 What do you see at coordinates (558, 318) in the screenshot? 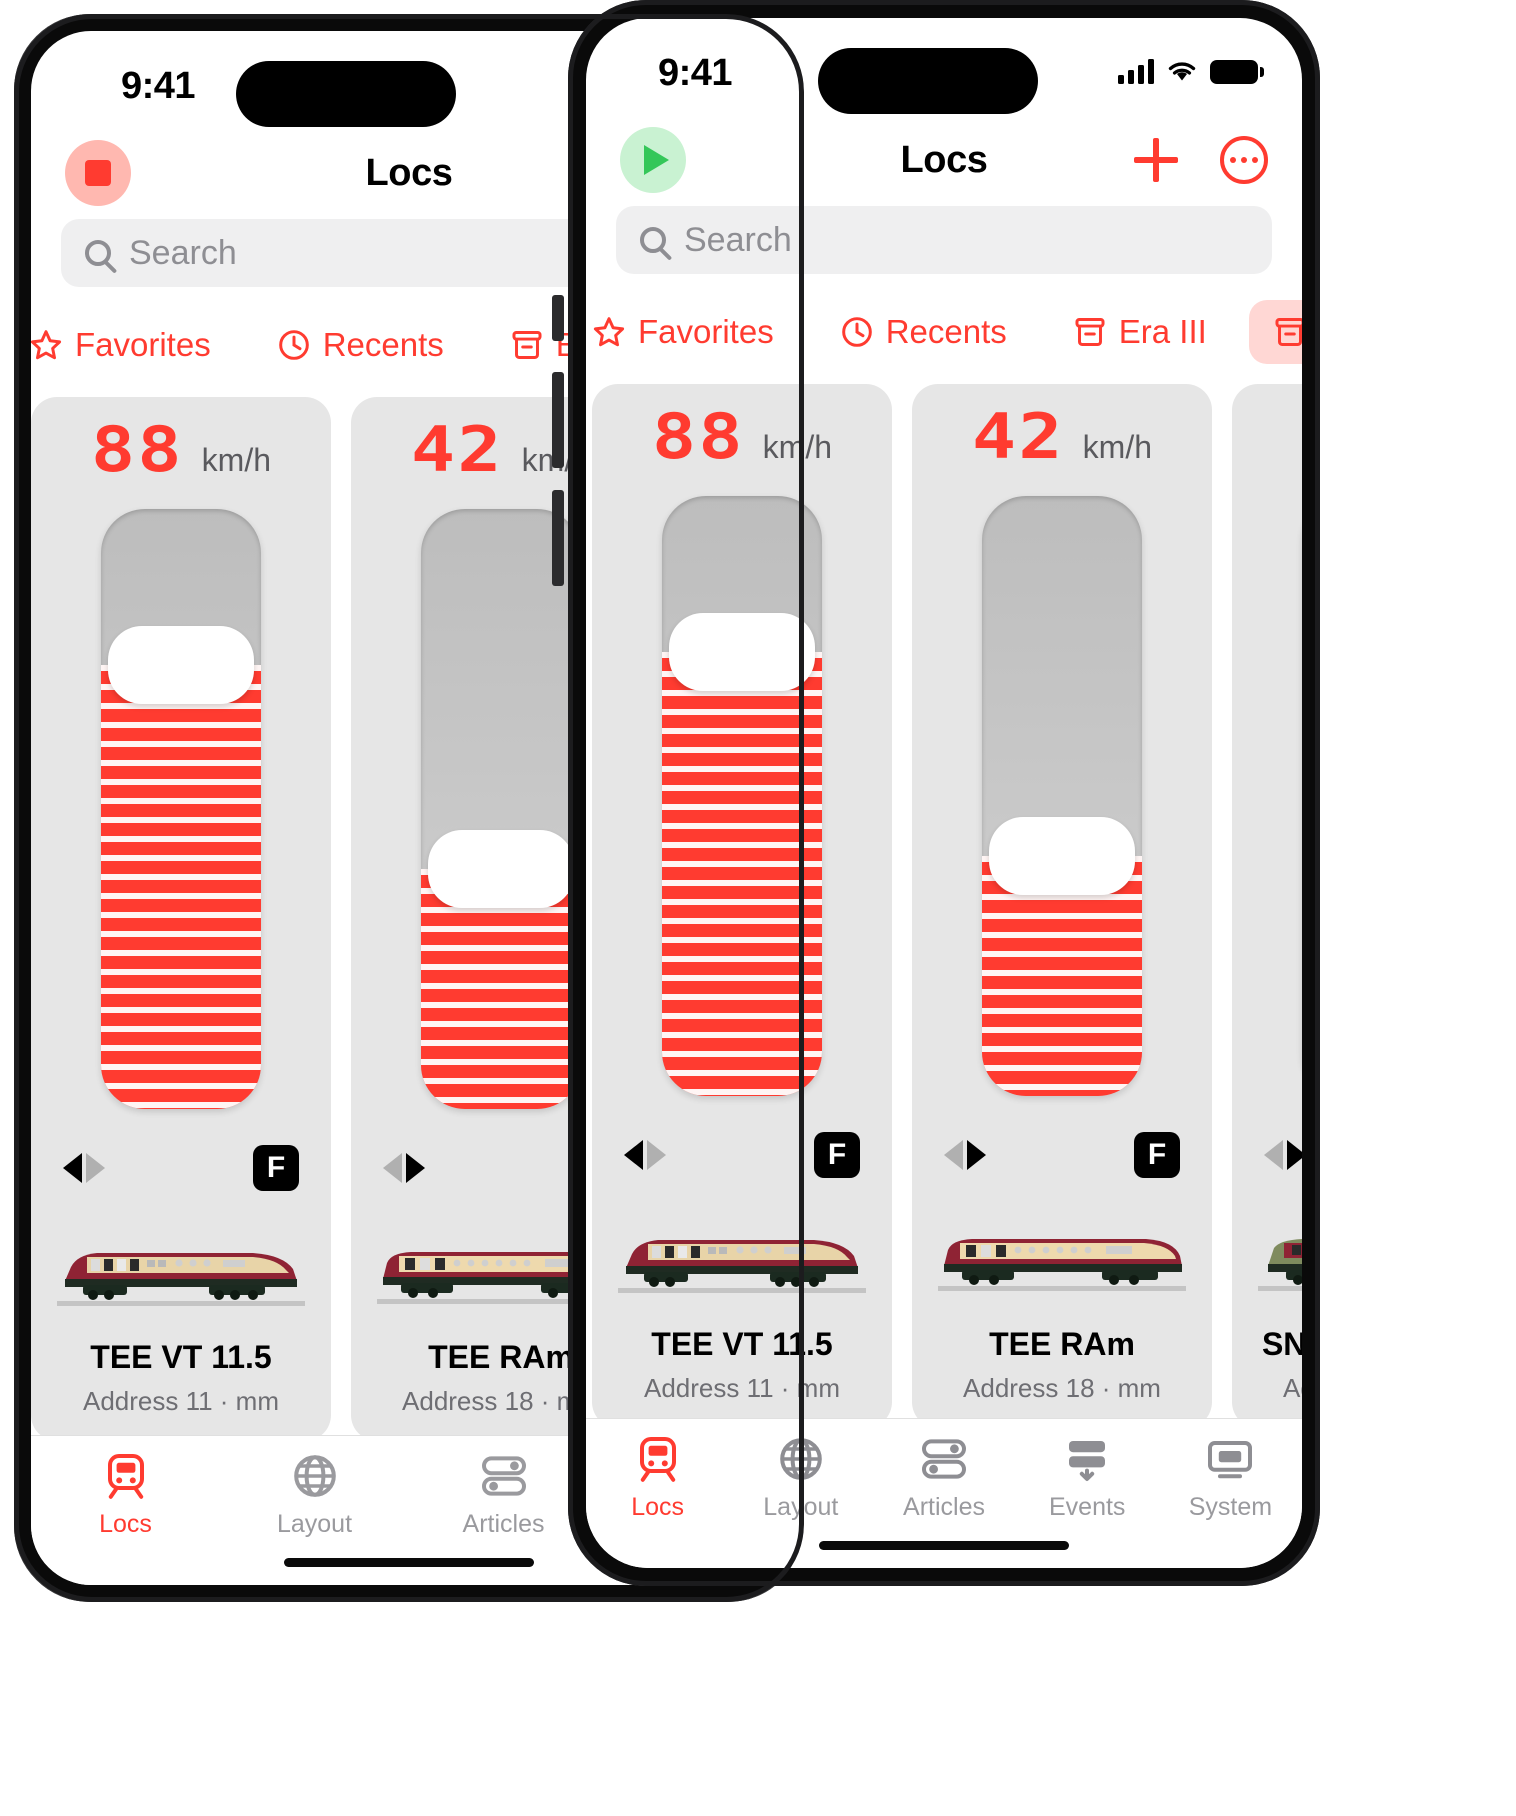
I see `mute-switch` at bounding box center [558, 318].